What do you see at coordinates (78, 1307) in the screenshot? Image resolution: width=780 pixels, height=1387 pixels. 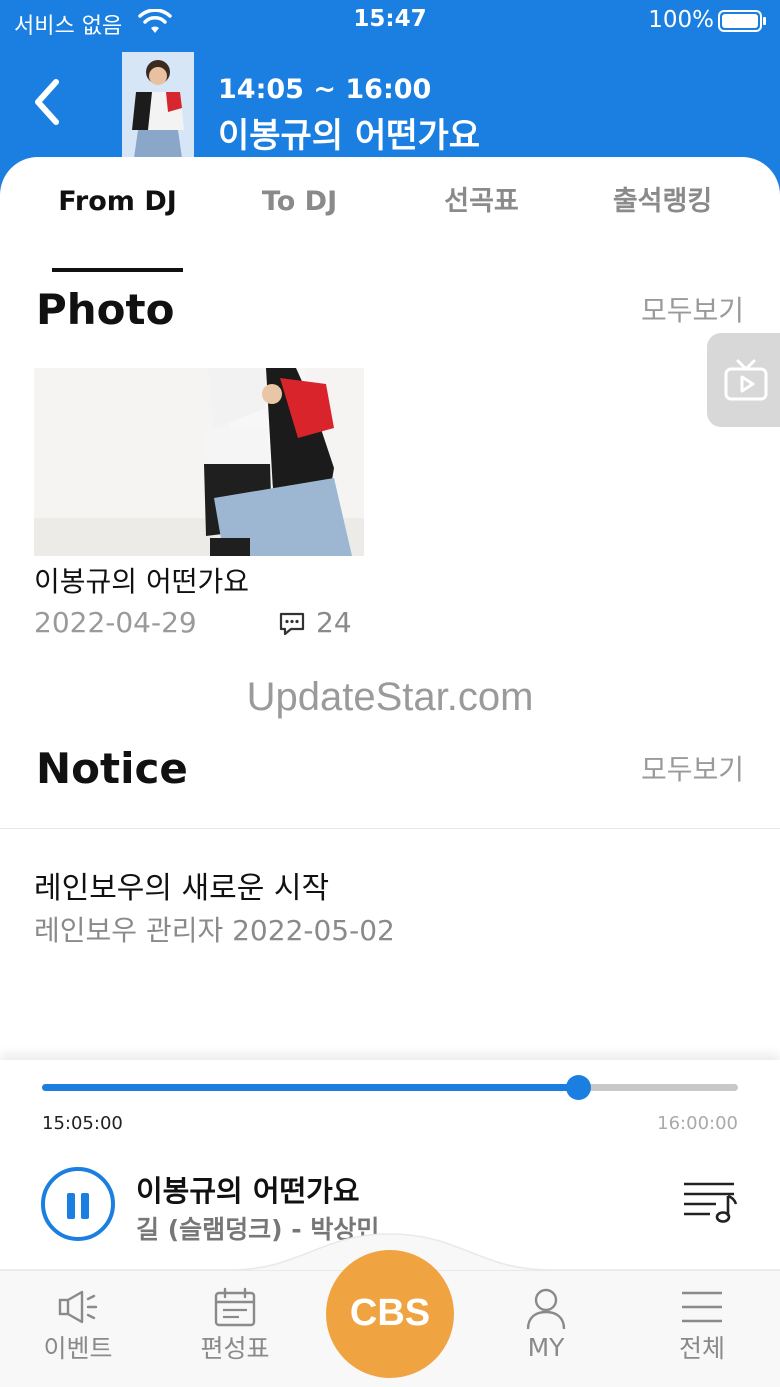 I see `speaker-icon` at bounding box center [78, 1307].